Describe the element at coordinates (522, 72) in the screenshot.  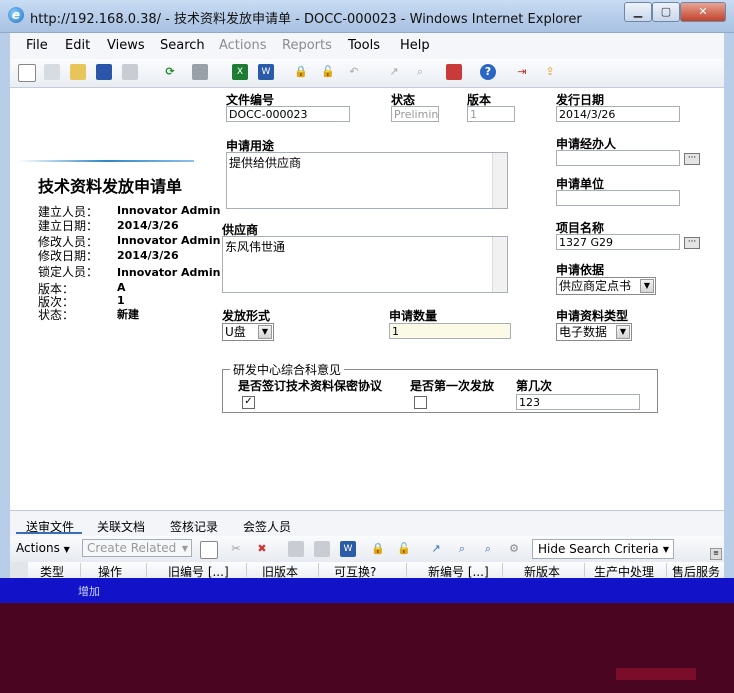
I see `exit-icon: ⇥` at that location.